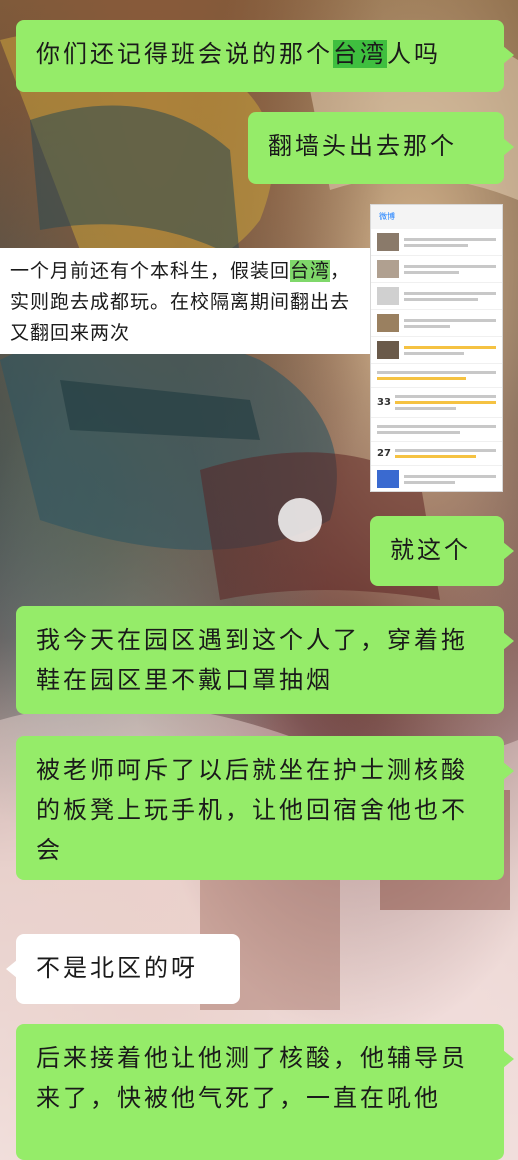 The width and height of the screenshot is (518, 1160). I want to click on message-bubble-7: 后来接着他让他测了核酸，他辅导员来了，快被他气死了，一直在吼他, so click(265, 1092).